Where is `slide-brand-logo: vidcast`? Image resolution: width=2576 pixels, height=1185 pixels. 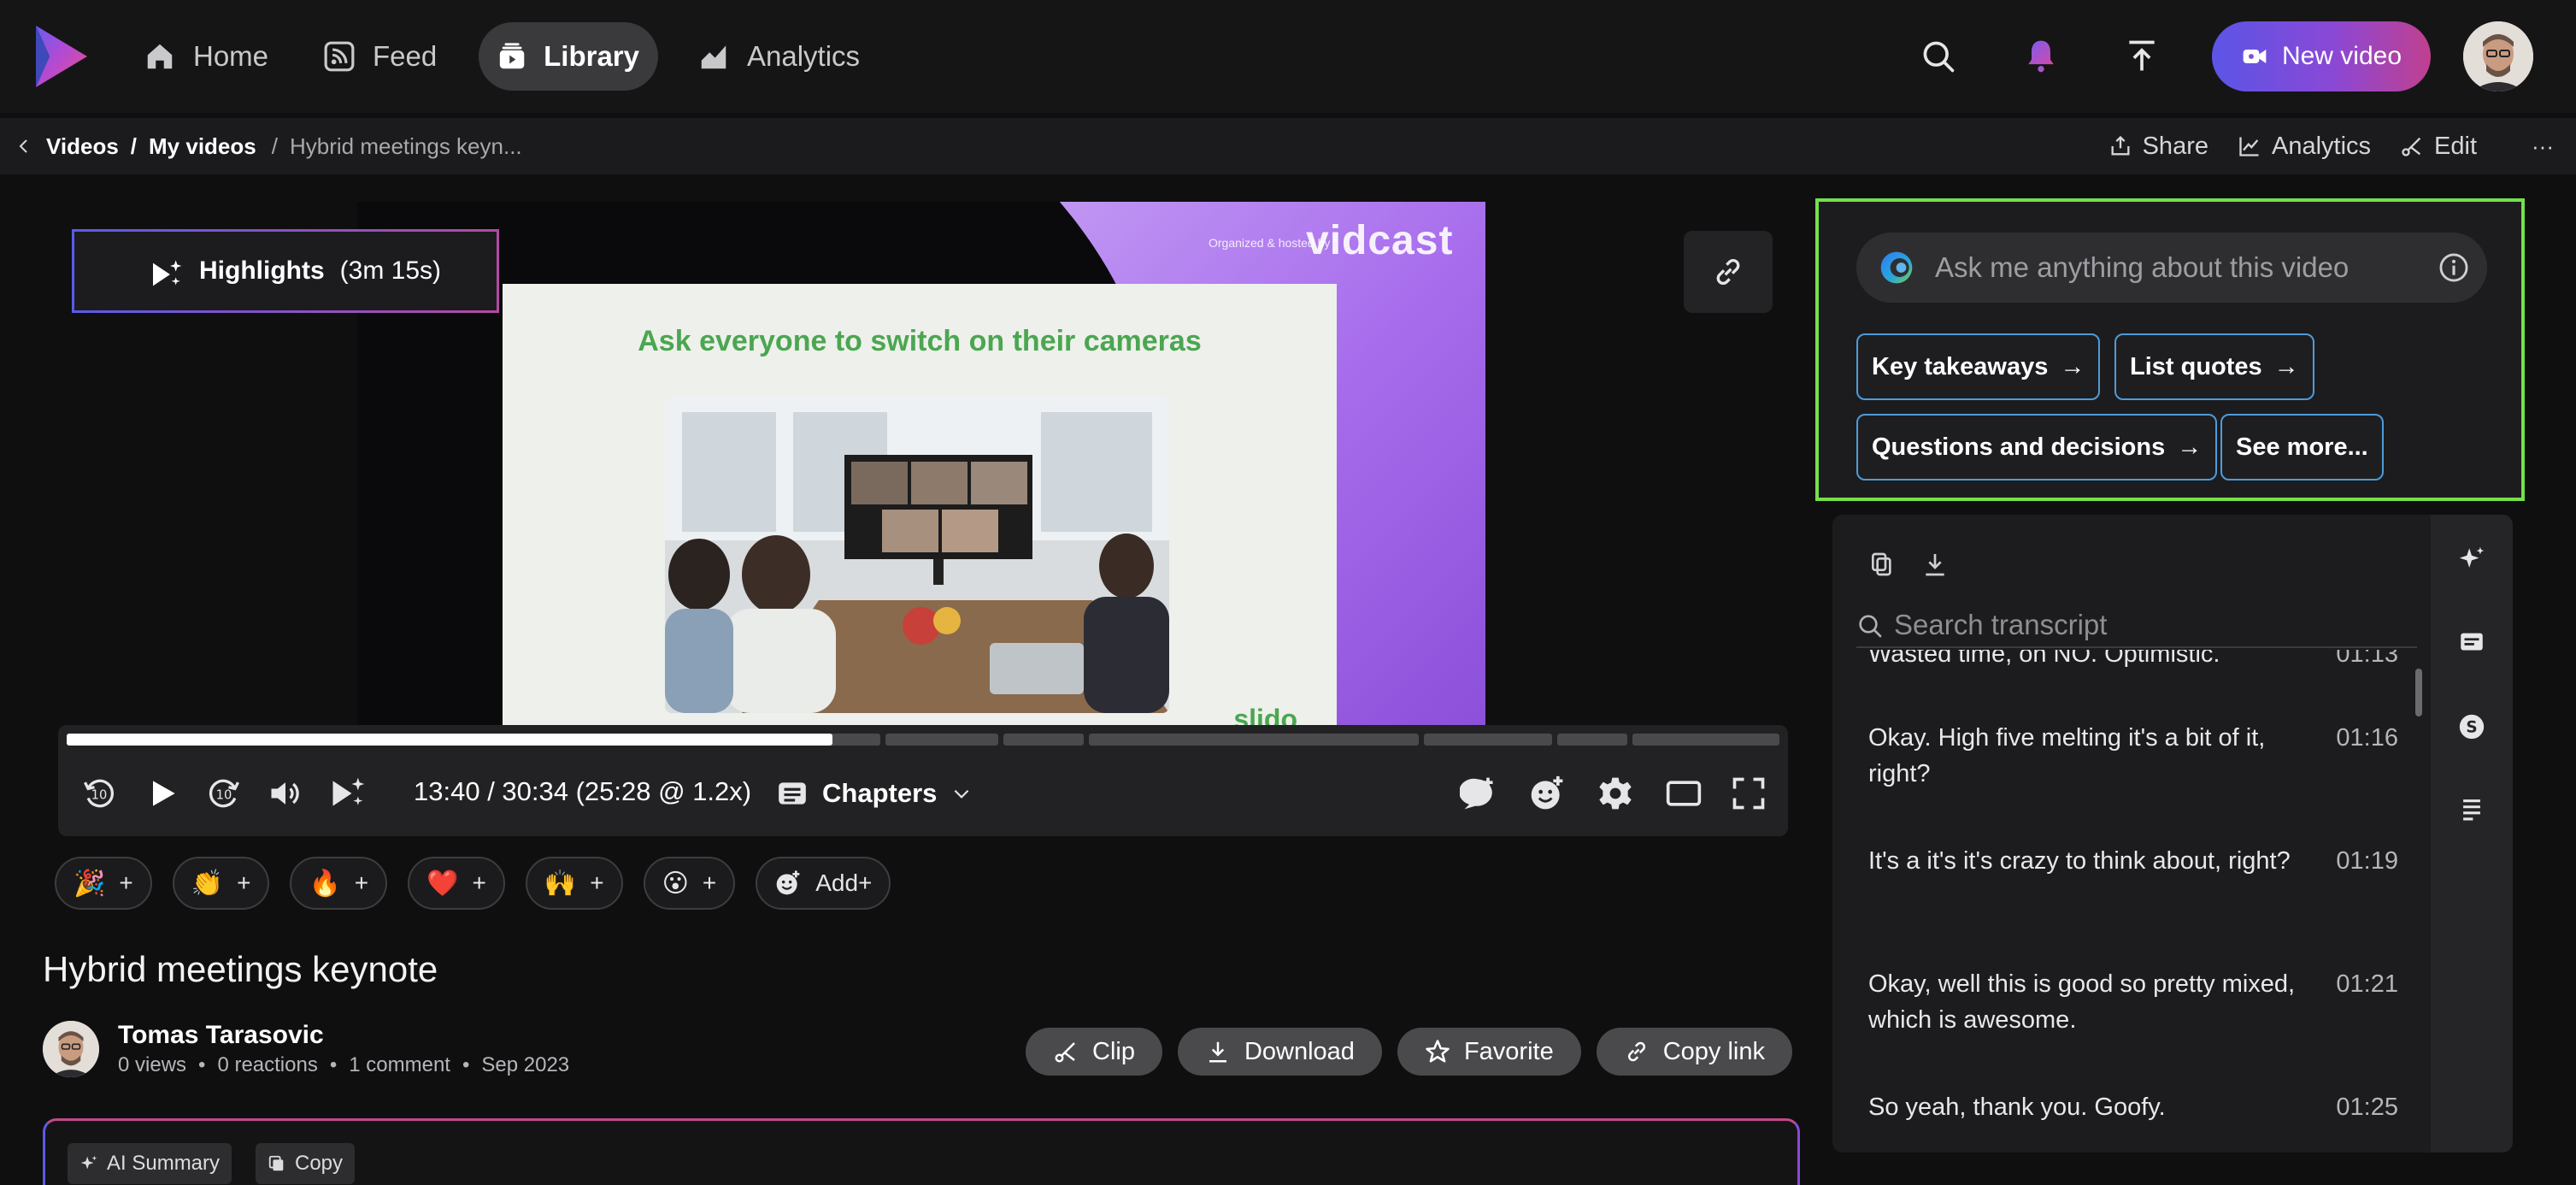 slide-brand-logo: vidcast is located at coordinates (1380, 240).